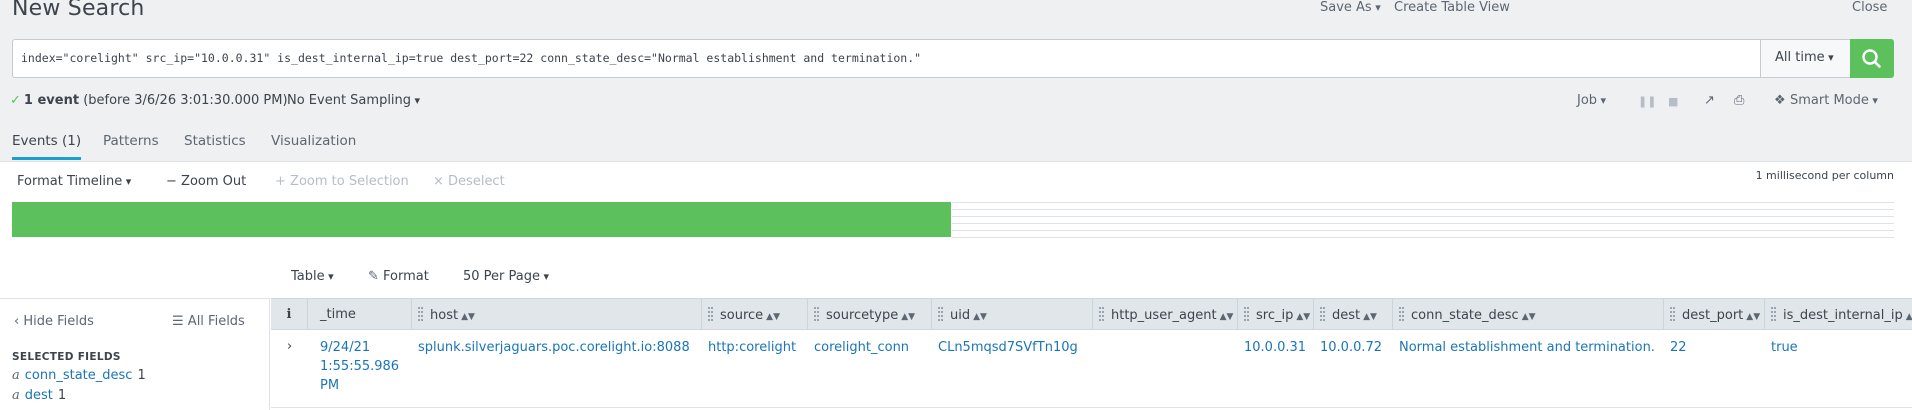  What do you see at coordinates (953, 219) in the screenshot?
I see `timeline-chart` at bounding box center [953, 219].